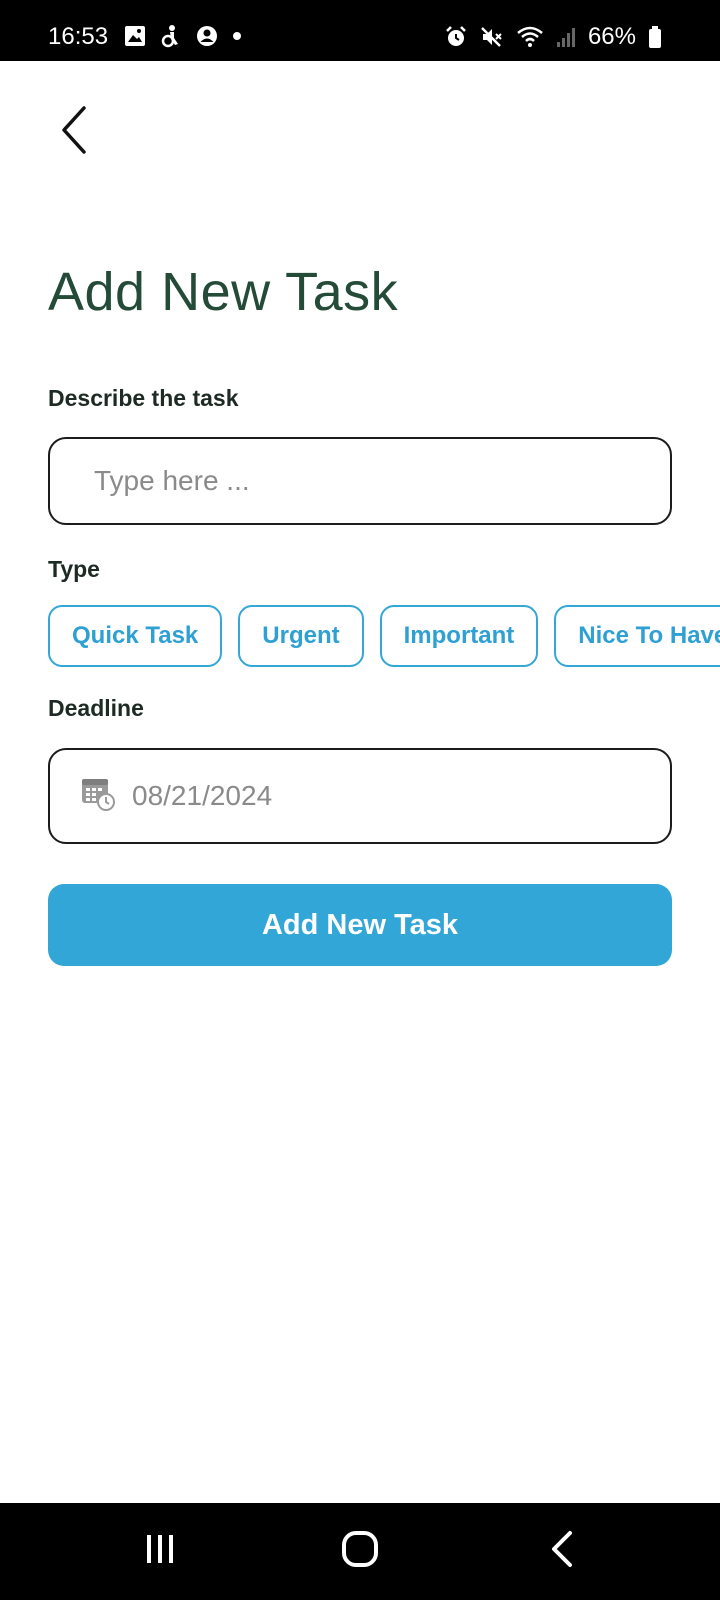 The image size is (720, 1600). What do you see at coordinates (135, 36) in the screenshot?
I see `gallery-icon` at bounding box center [135, 36].